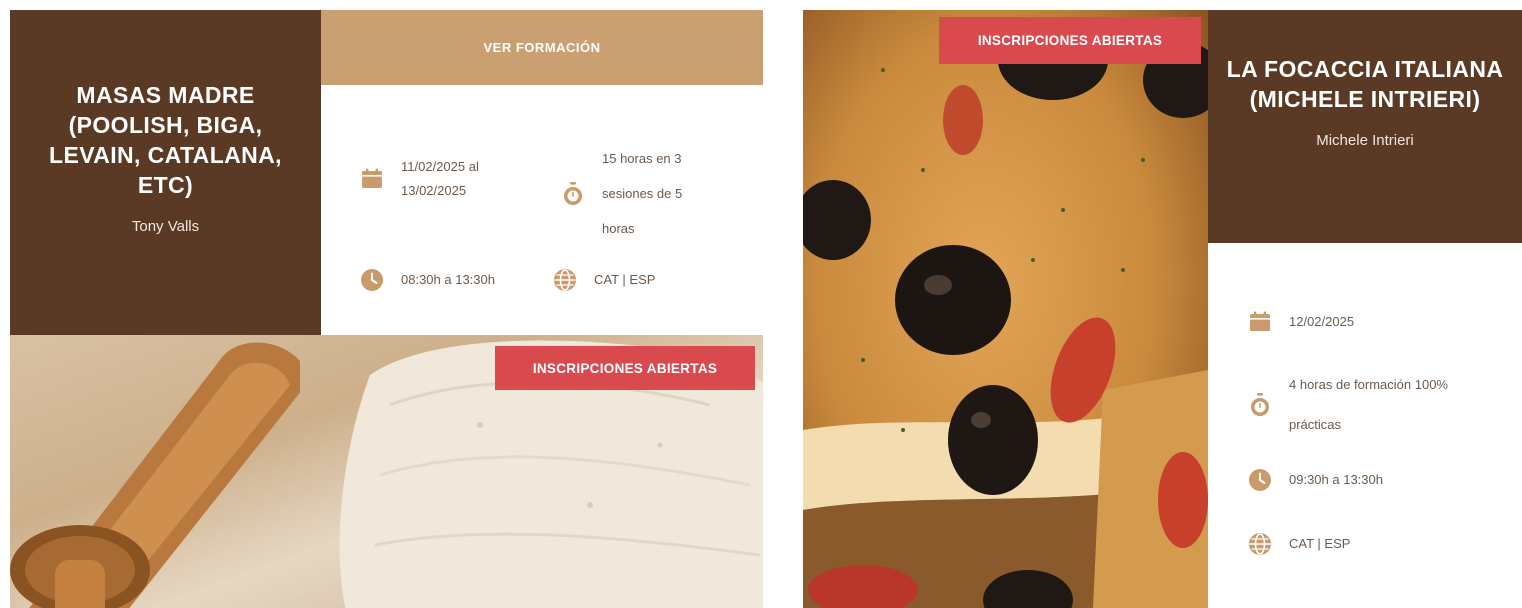 This screenshot has height=608, width=1522. I want to click on course-duration-line1: 15 horas en 3, so click(642, 158).